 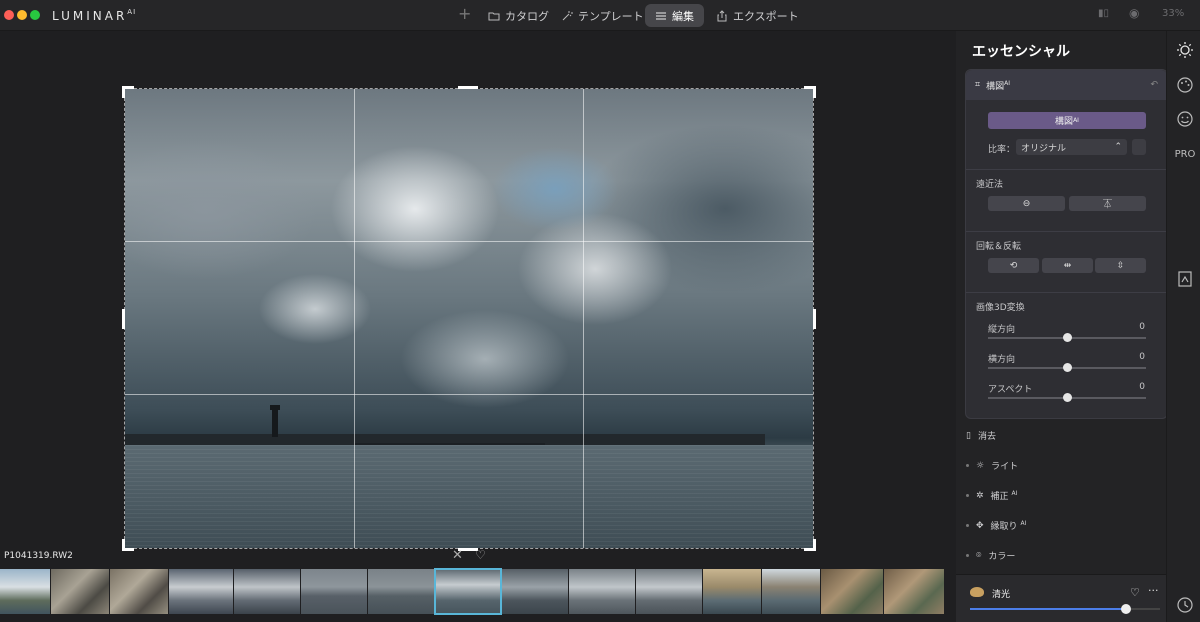 What do you see at coordinates (990, 185) in the screenshot?
I see `perspective-label: 遠近法` at bounding box center [990, 185].